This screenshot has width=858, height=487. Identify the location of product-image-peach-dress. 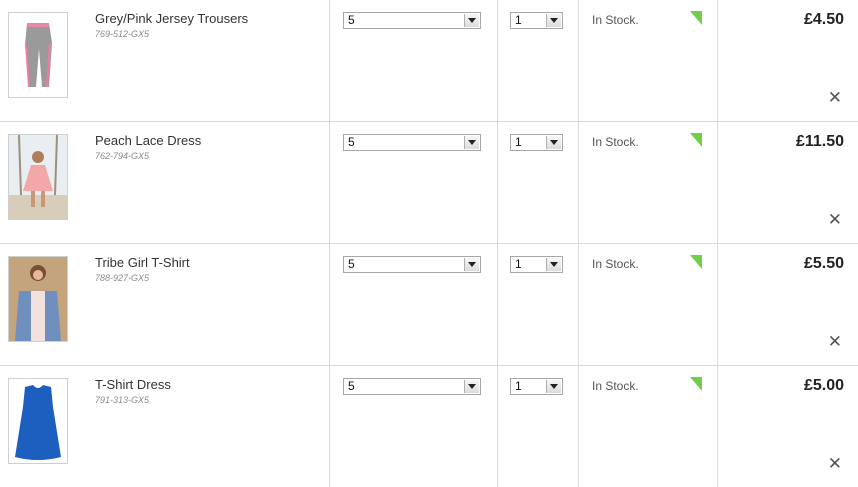
(38, 177).